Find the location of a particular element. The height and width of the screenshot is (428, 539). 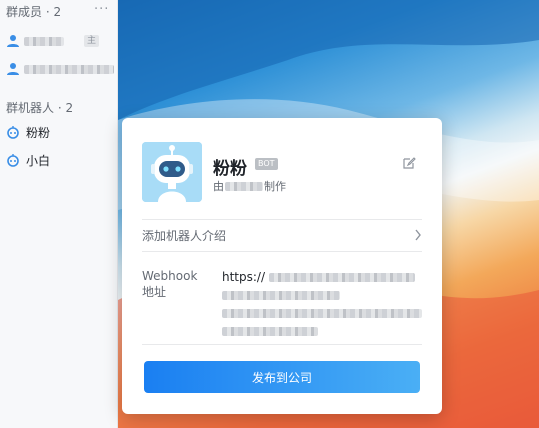

add-bot-intro-label: 添加机器人介绍 is located at coordinates (184, 235).